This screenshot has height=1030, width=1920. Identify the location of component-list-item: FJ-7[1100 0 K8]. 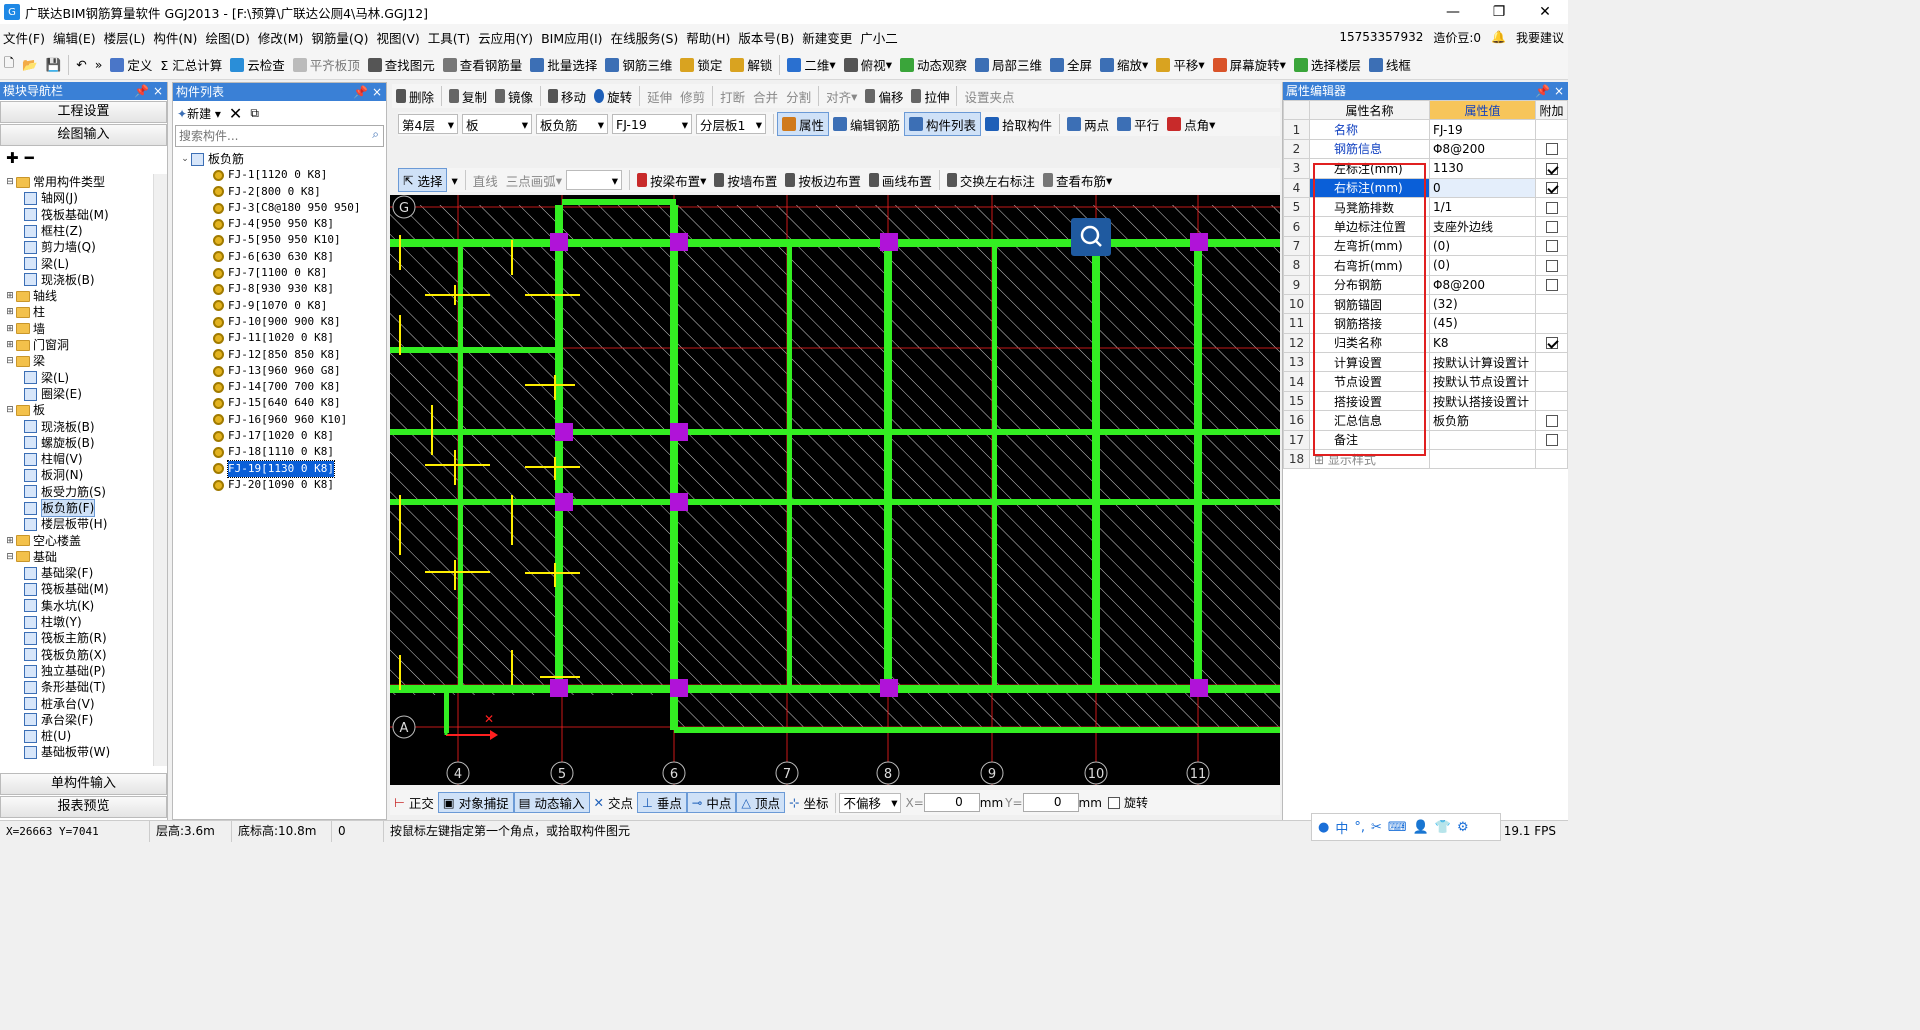
(299, 273).